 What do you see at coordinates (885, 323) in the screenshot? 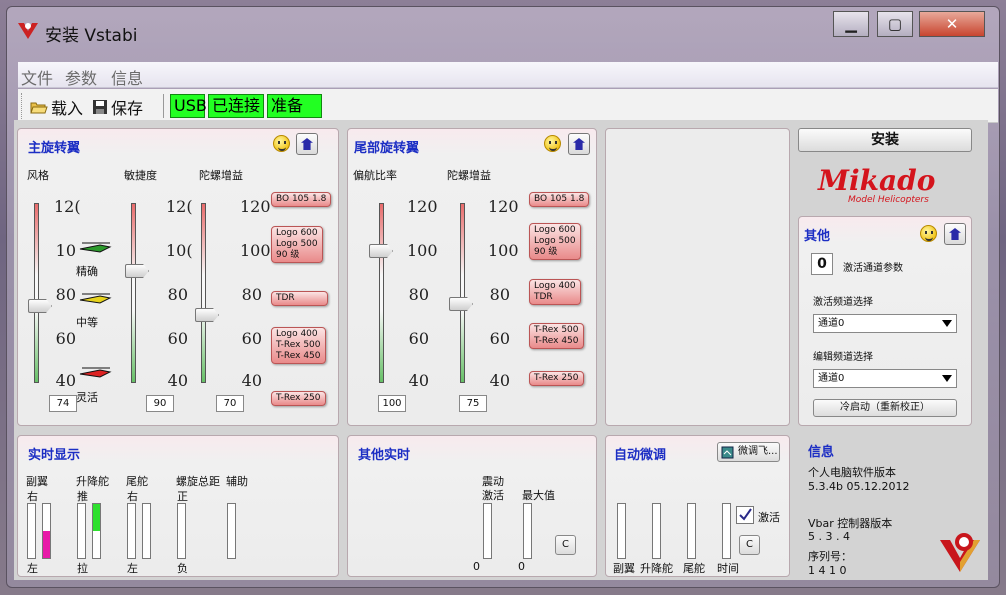
I see `active-channel-select: 通道0` at bounding box center [885, 323].